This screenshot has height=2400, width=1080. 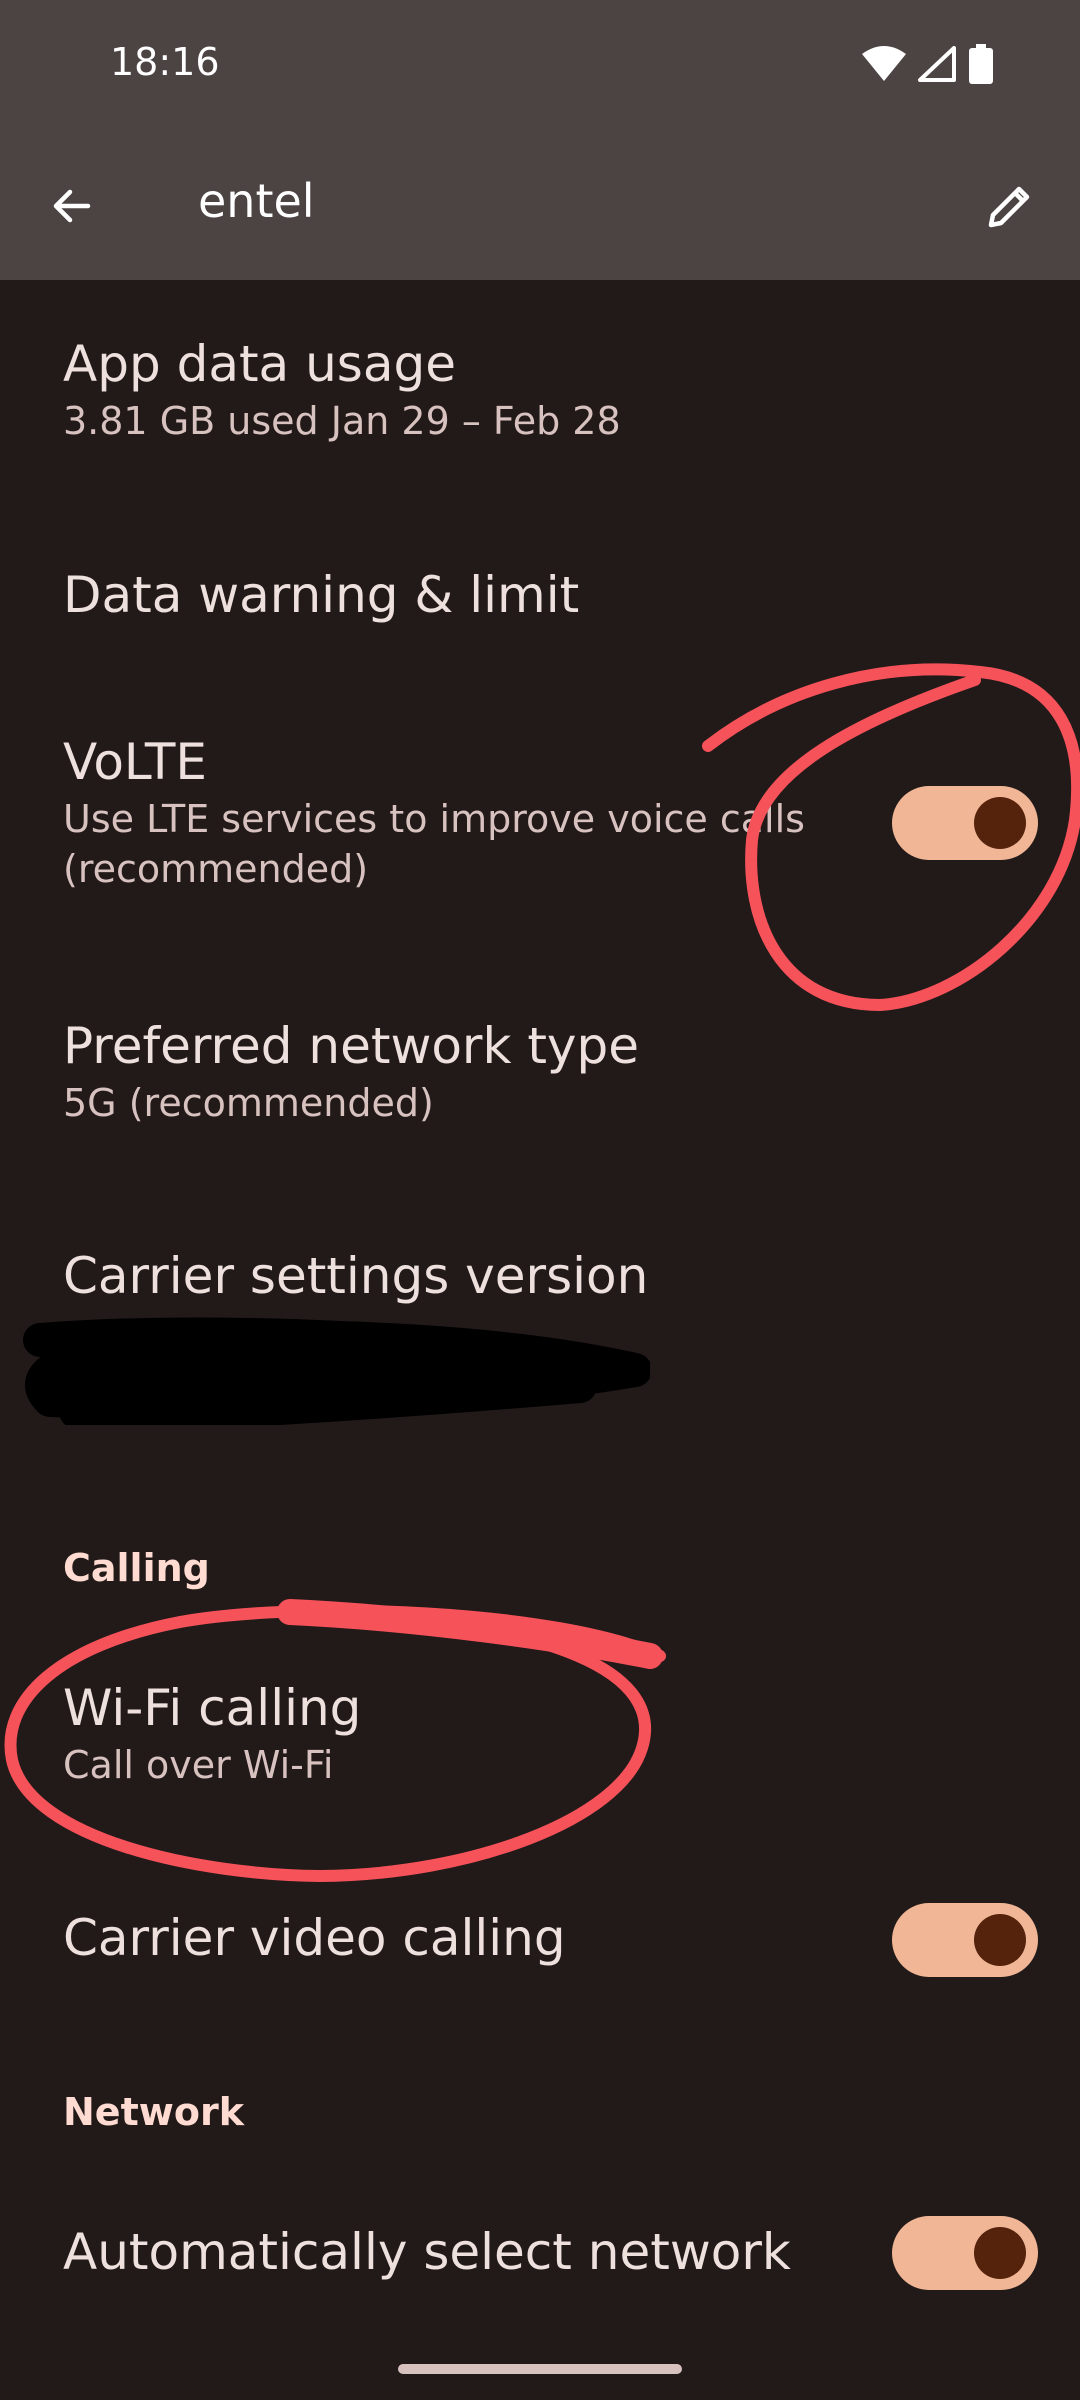 I want to click on app-bar: entel, so click(x=540, y=206).